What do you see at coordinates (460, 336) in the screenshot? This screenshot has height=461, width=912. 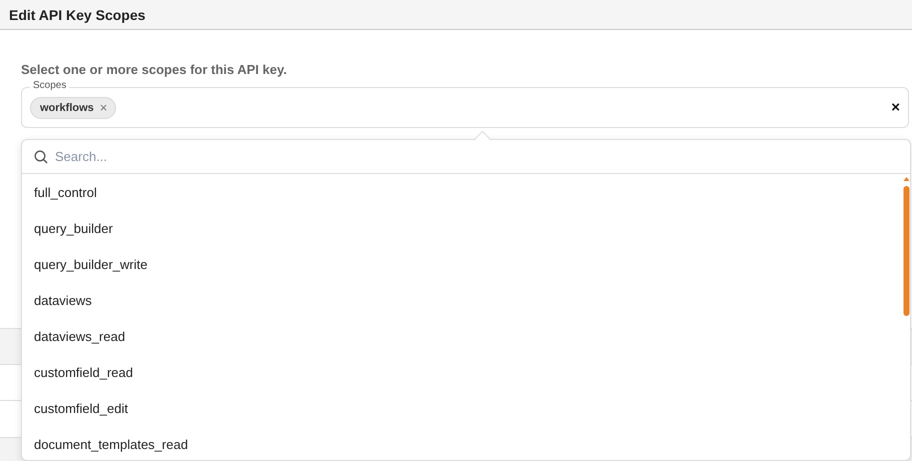 I see `option-item: dataviews_read` at bounding box center [460, 336].